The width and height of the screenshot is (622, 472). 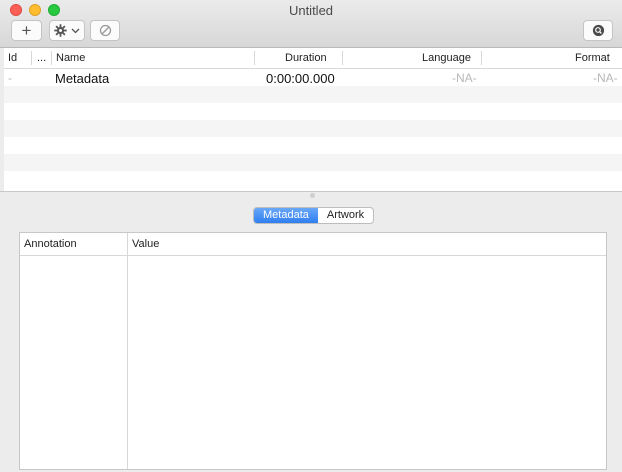 What do you see at coordinates (311, 10) in the screenshot?
I see `window-title: Untitled` at bounding box center [311, 10].